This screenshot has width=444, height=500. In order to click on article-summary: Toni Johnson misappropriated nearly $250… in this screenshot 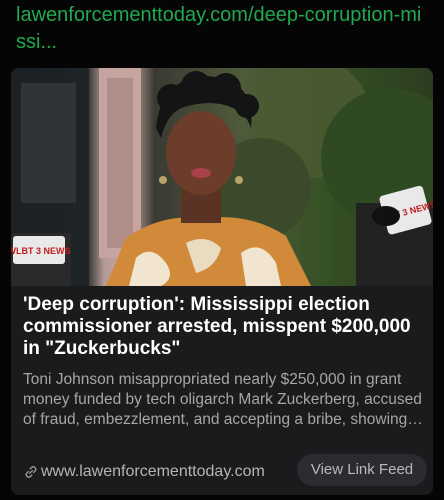, I will do `click(223, 399)`.